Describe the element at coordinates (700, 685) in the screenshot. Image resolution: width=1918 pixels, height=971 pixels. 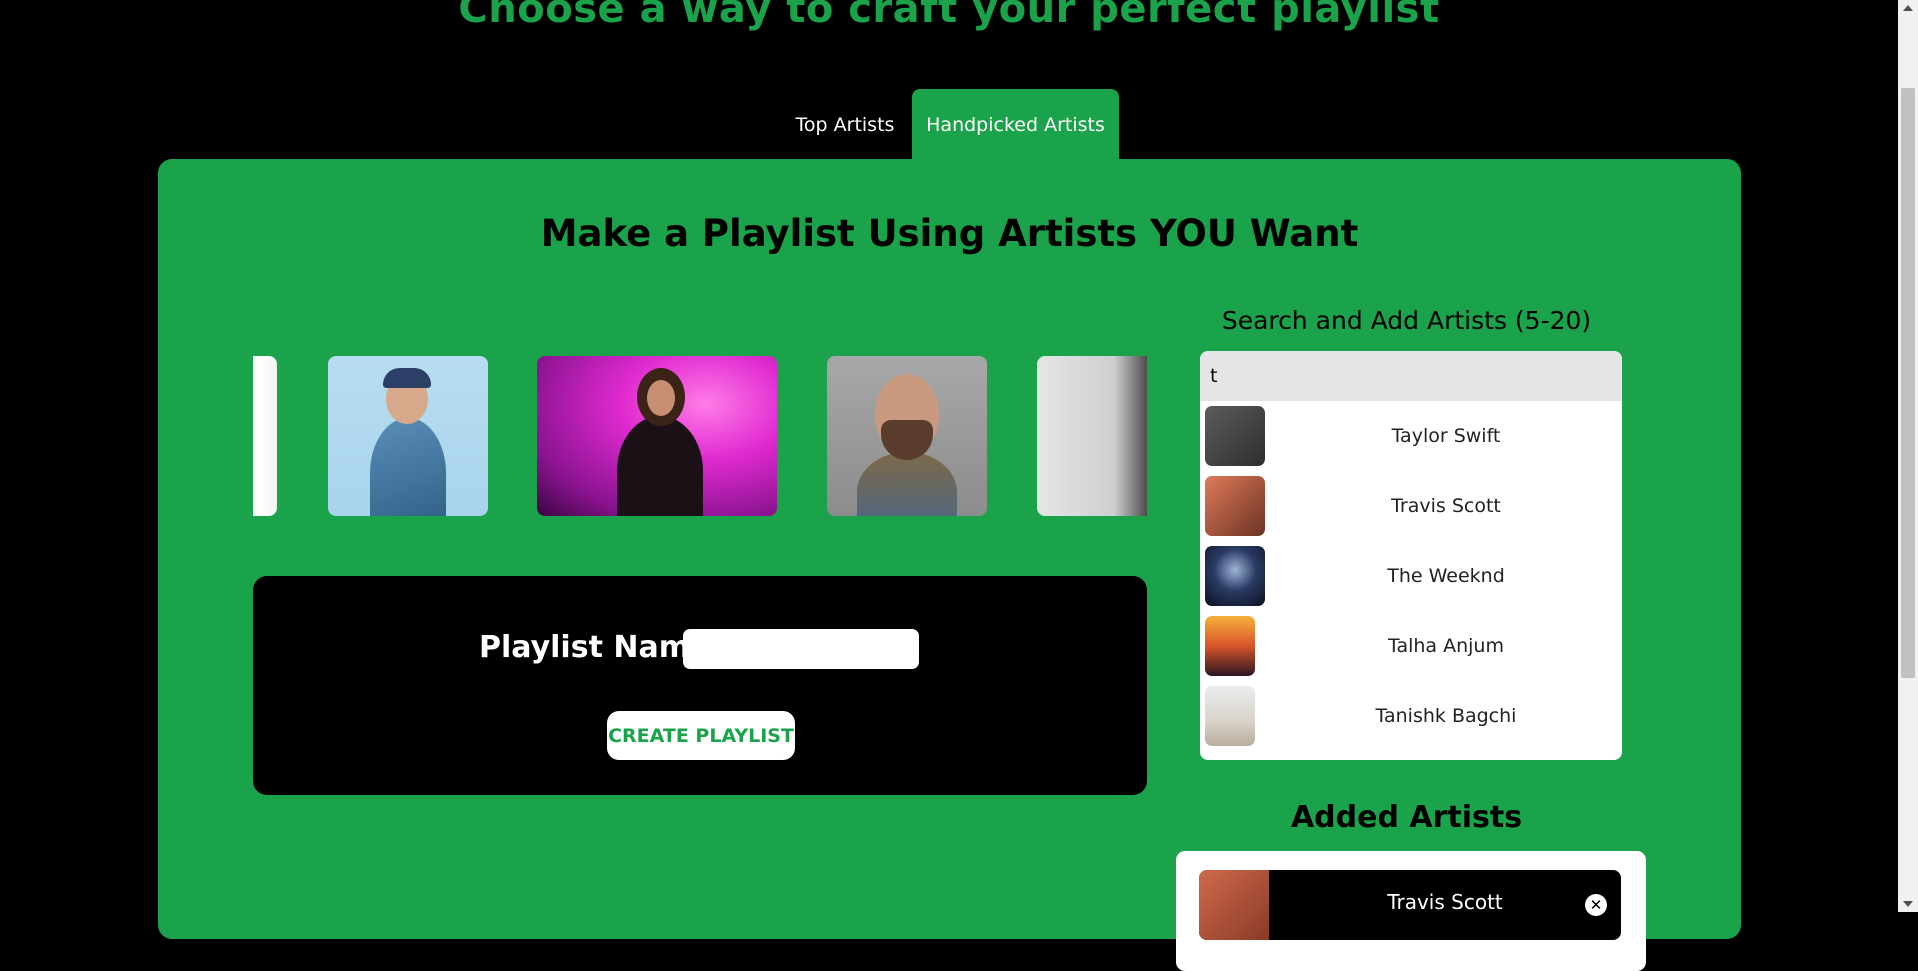
I see `create-playlist-box: Playlist Name: CREATE PLAYLIST` at that location.